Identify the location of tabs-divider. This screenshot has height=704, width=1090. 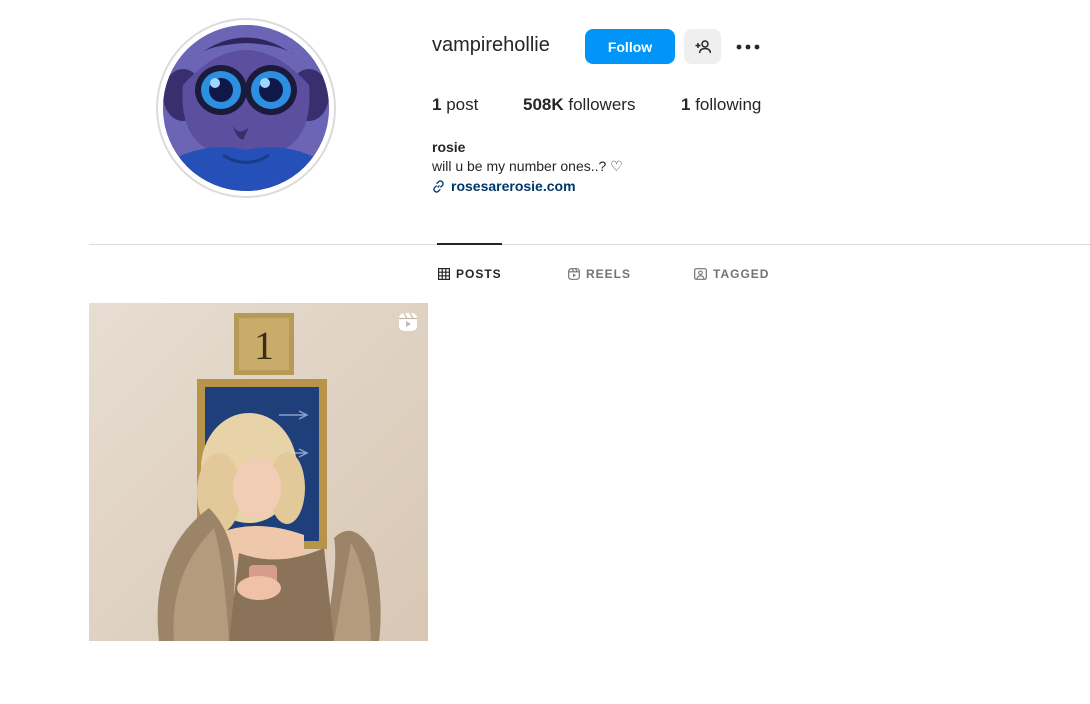
(589, 244).